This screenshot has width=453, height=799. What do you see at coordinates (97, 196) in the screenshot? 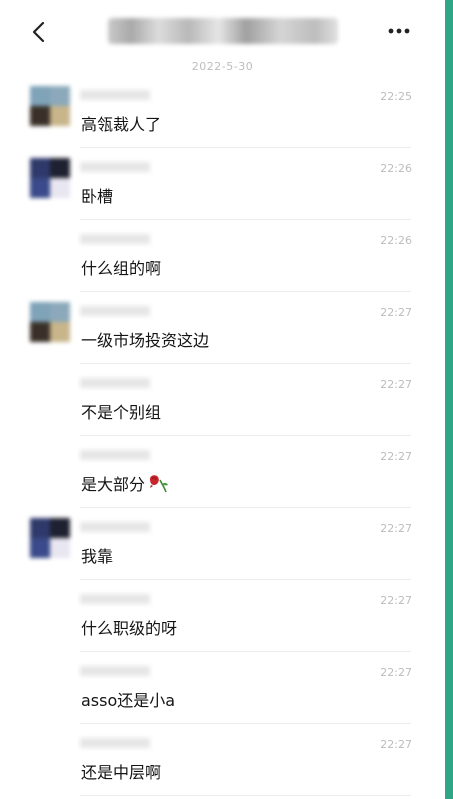
I see `message-text: 卧槽` at bounding box center [97, 196].